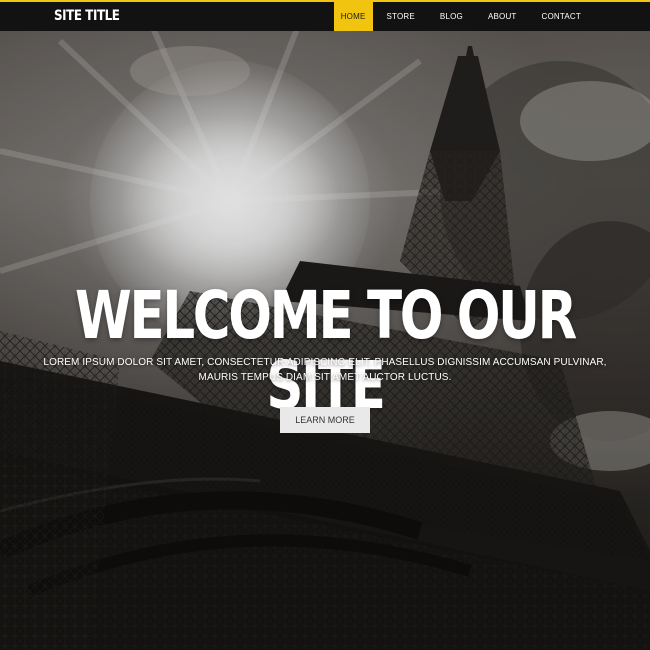 Image resolution: width=650 pixels, height=650 pixels. Describe the element at coordinates (561, 16) in the screenshot. I see `nav-item-contact: CONTACT` at that location.